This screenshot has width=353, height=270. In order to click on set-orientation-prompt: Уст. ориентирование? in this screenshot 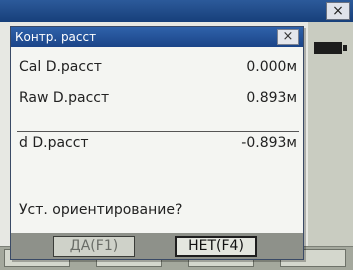, I will do `click(101, 210)`.